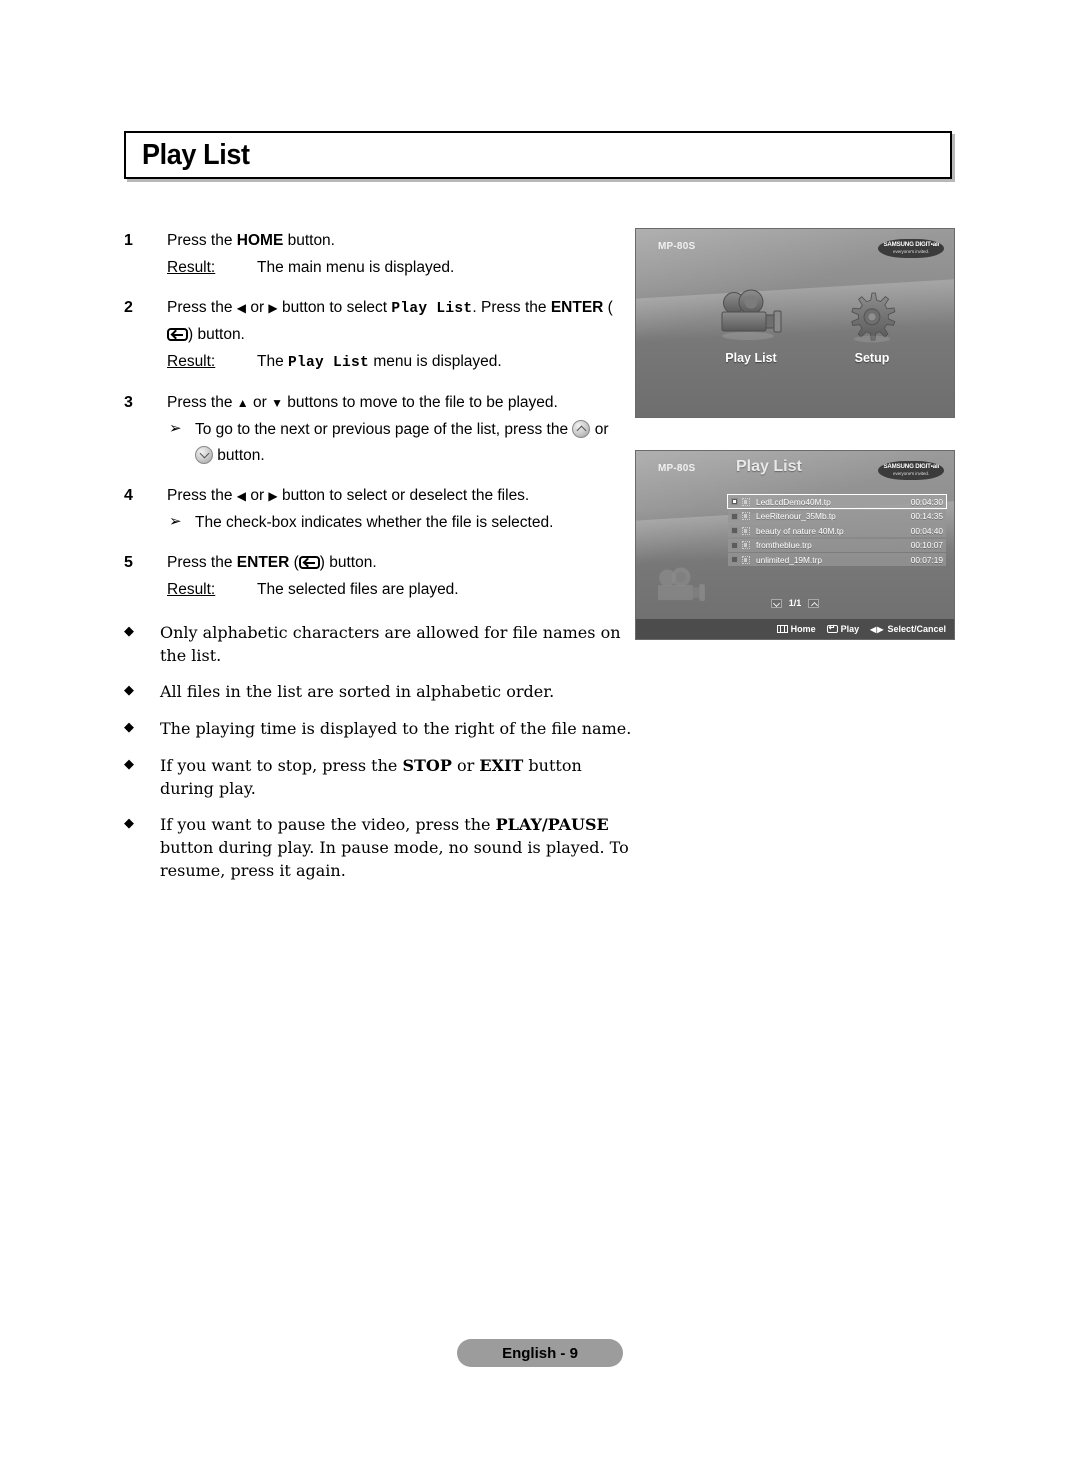  What do you see at coordinates (842, 629) in the screenshot?
I see `action-play: Play` at bounding box center [842, 629].